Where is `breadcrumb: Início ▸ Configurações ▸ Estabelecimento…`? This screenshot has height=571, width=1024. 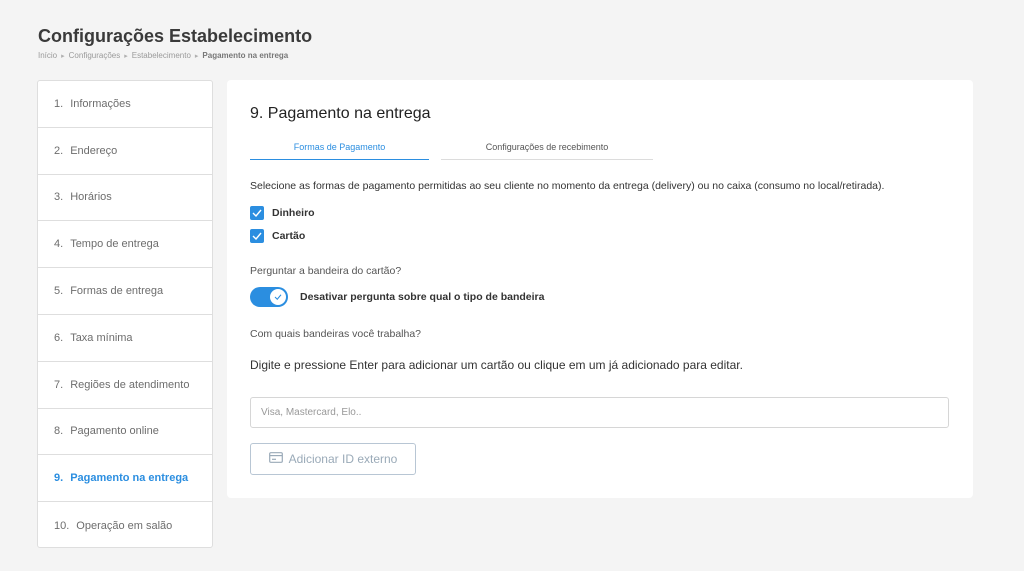 breadcrumb: Início ▸ Configurações ▸ Estabelecimento… is located at coordinates (163, 55).